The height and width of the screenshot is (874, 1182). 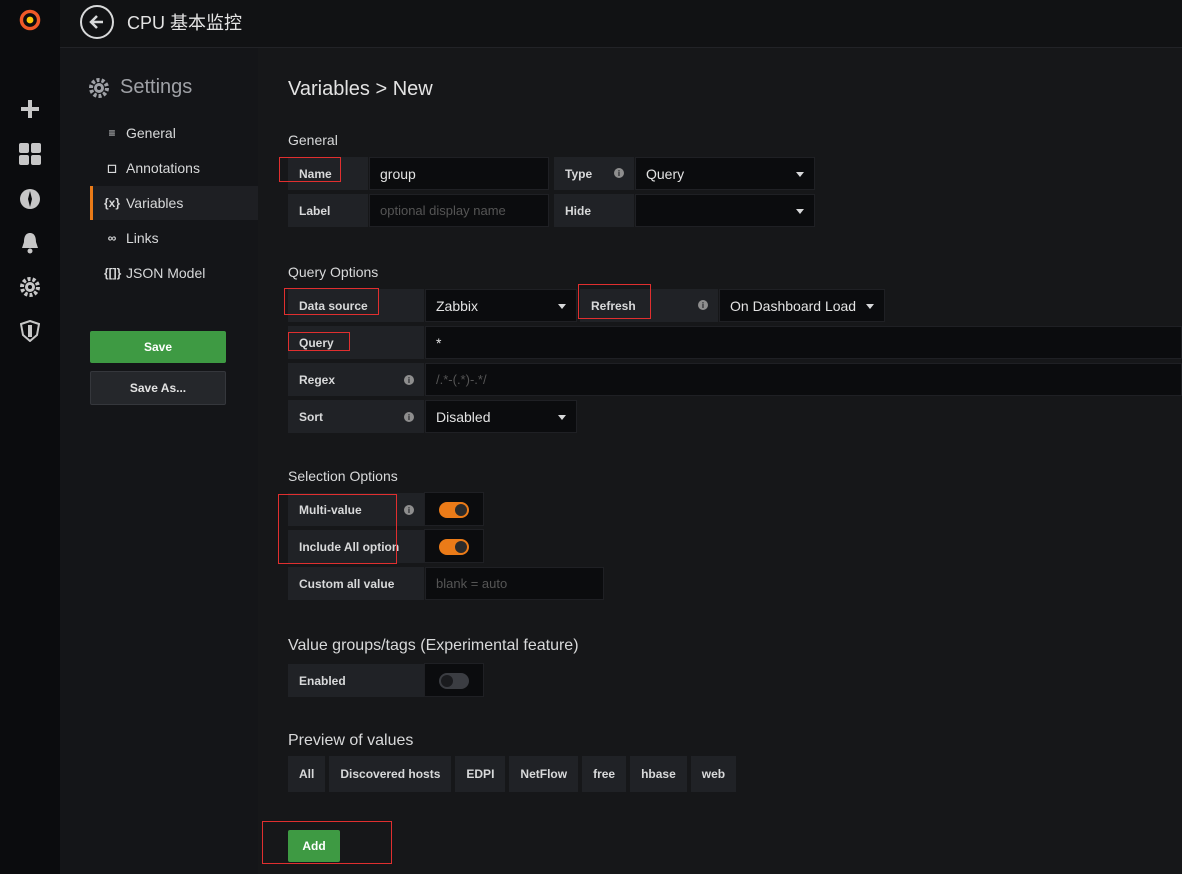 What do you see at coordinates (433, 645) in the screenshot?
I see `value-groups-heading: Value groups/tags (Experimental feature)` at bounding box center [433, 645].